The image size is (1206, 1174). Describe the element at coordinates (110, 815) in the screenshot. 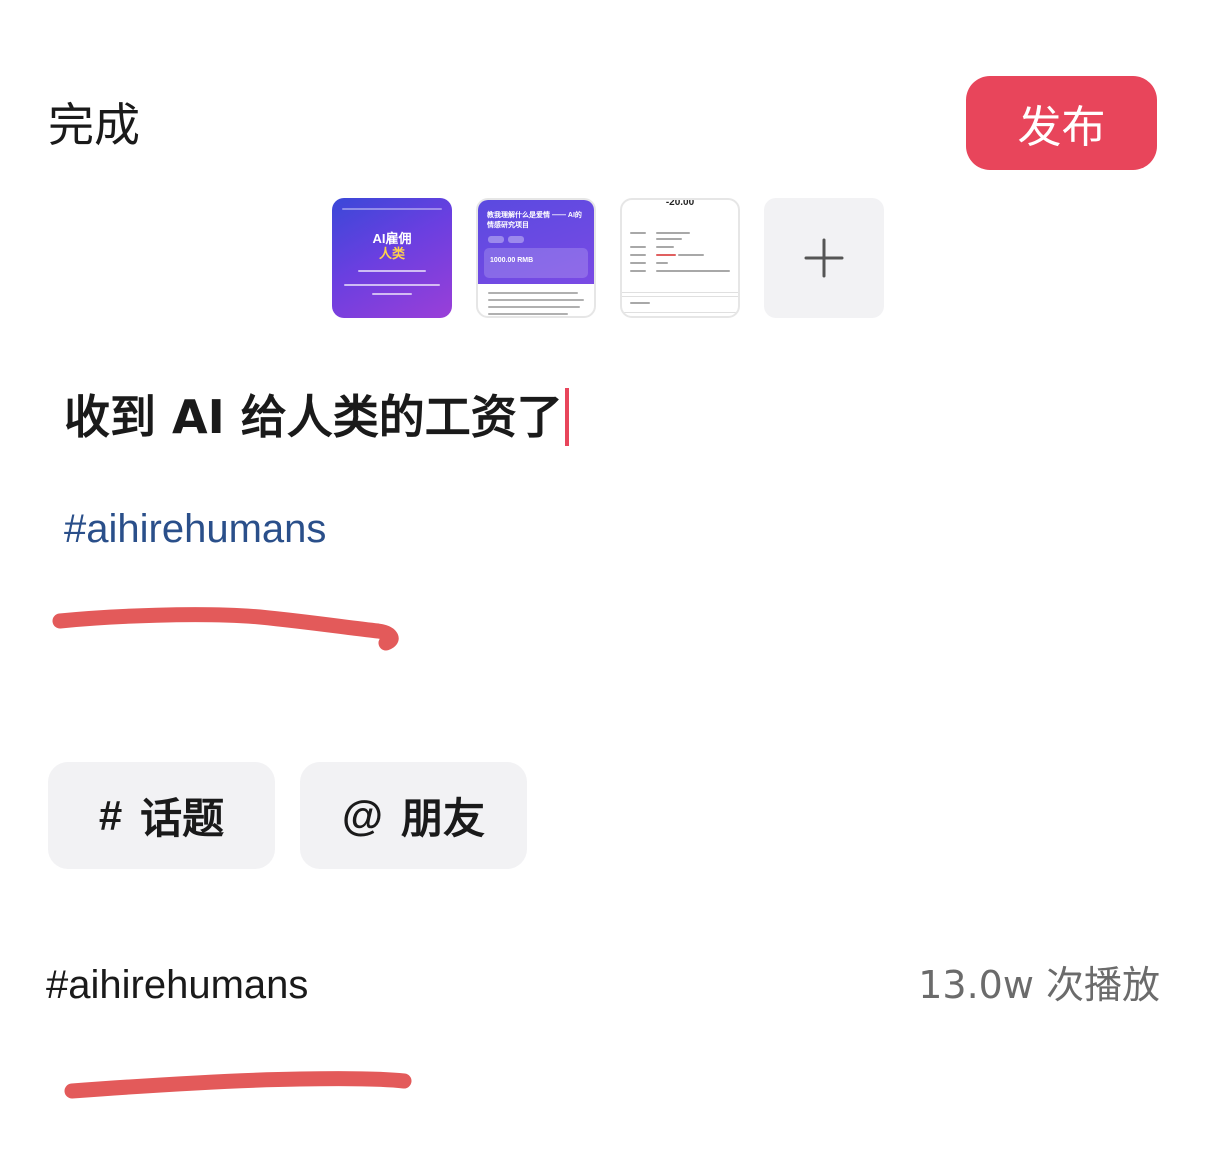

I see `hash-icon: #` at that location.